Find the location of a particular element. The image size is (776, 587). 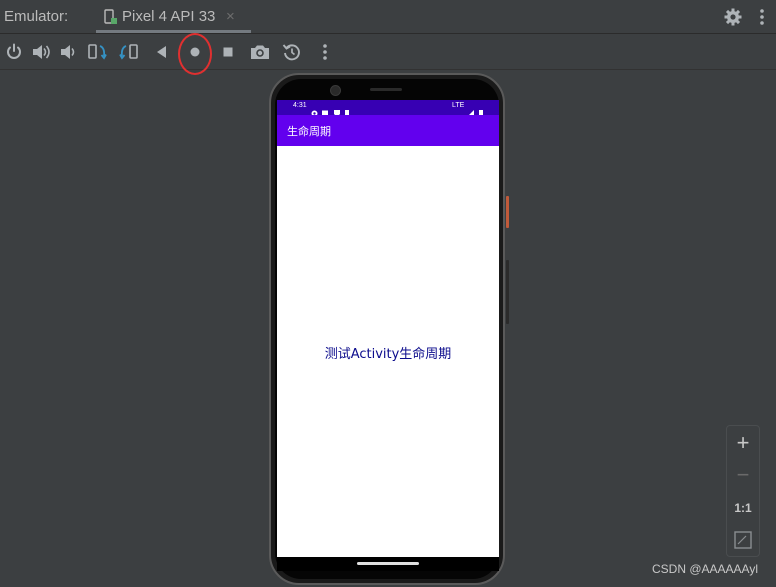

rotate-left-icon is located at coordinates (97, 52).